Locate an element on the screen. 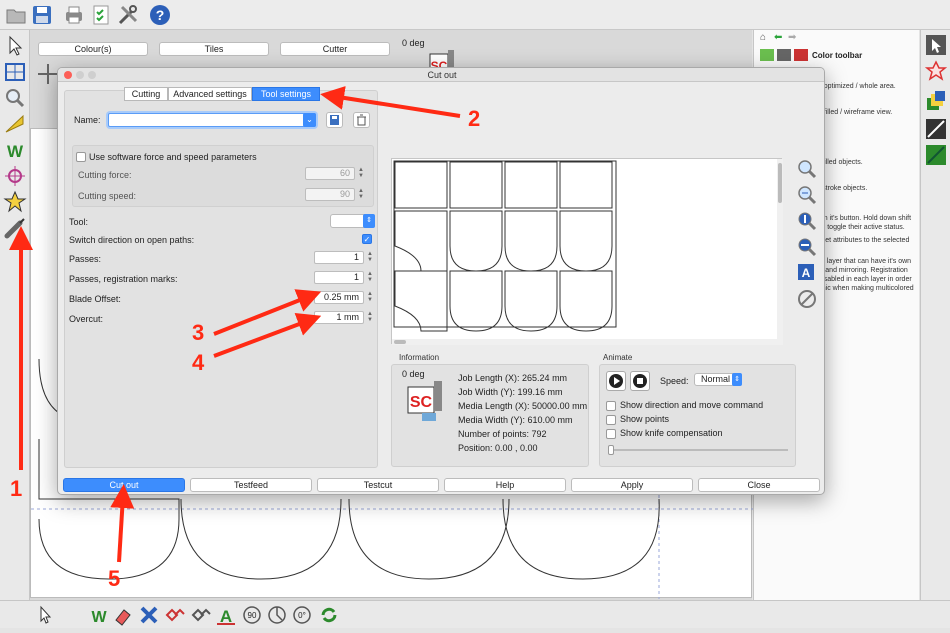 This screenshot has width=950, height=633. annotation-number-5: 5 is located at coordinates (114, 578).